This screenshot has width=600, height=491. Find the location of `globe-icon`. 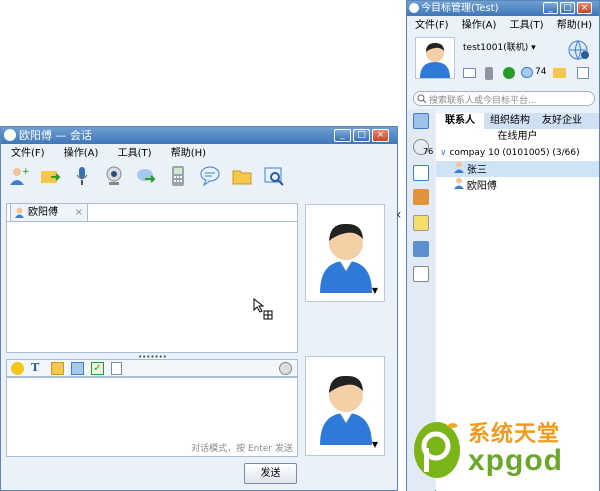

globe-icon is located at coordinates (579, 50).